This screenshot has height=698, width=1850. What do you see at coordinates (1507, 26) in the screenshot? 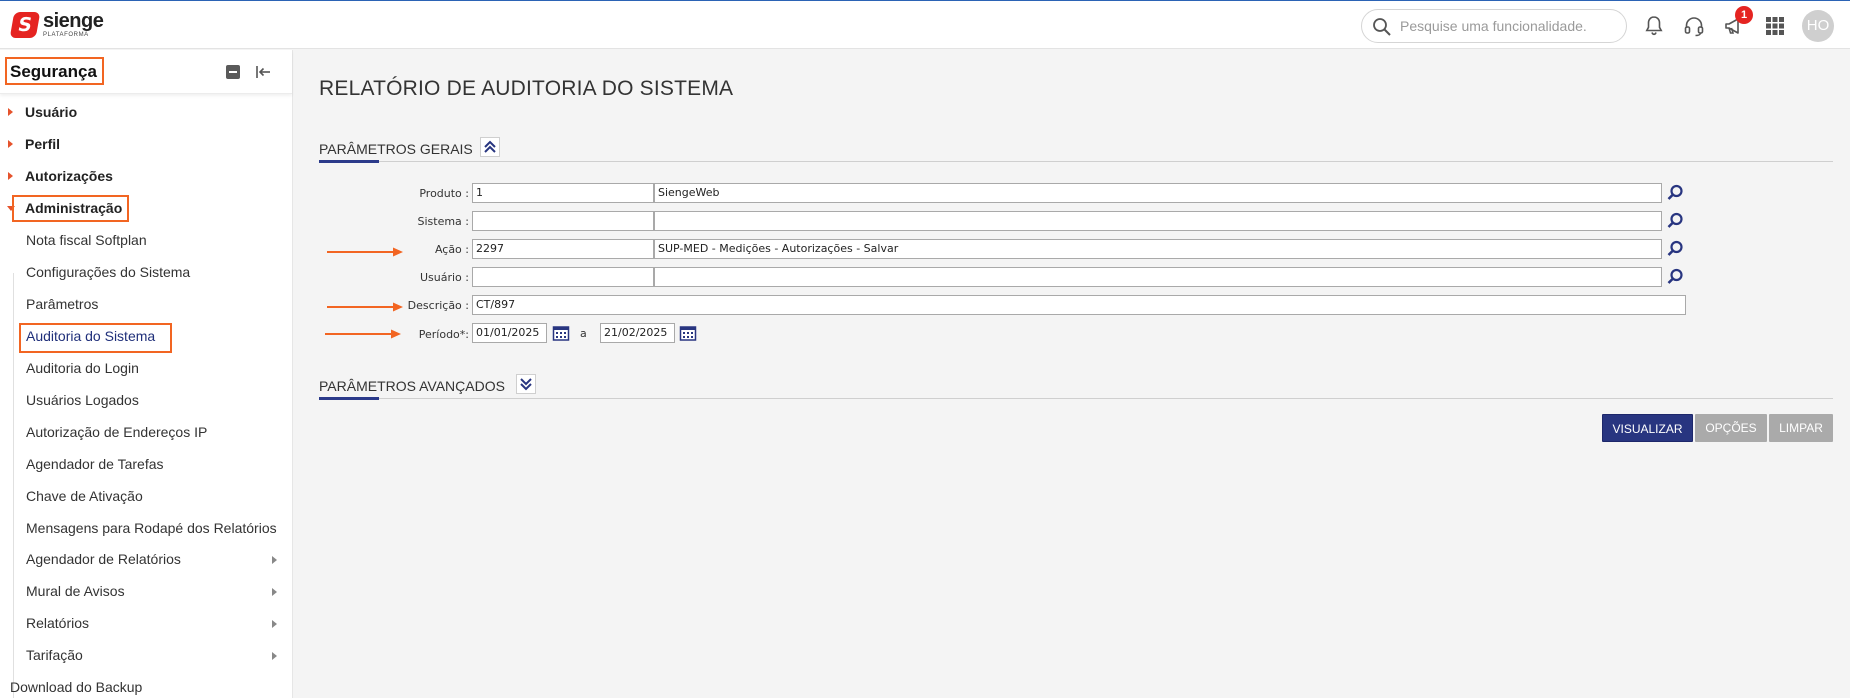
I see `search-input` at bounding box center [1507, 26].